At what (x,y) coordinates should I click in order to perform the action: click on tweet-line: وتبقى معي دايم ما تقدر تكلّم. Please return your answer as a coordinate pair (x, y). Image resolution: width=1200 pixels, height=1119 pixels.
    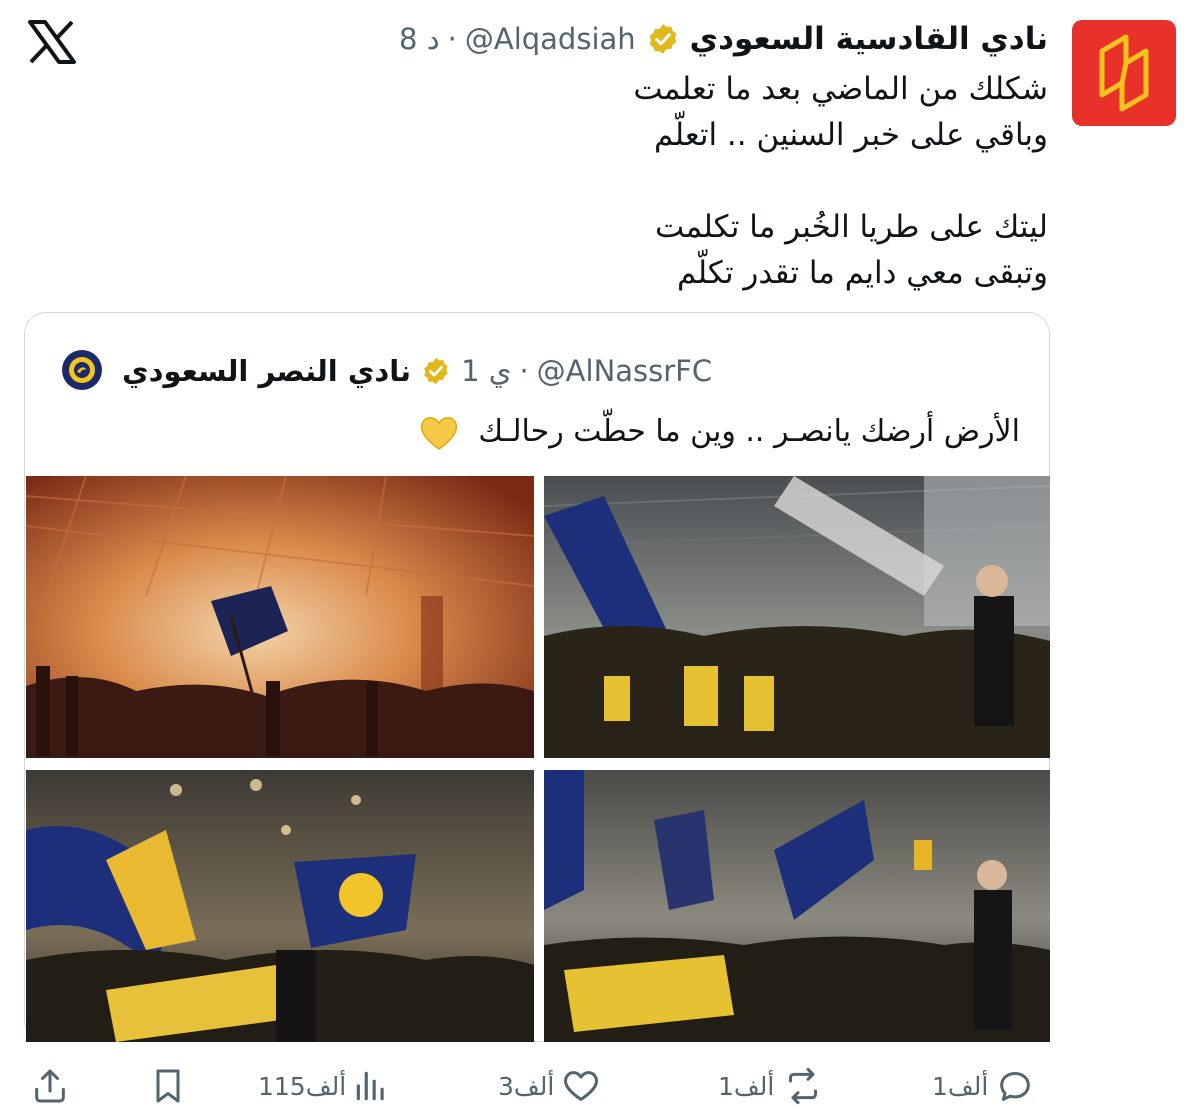
    Looking at the image, I should click on (862, 273).